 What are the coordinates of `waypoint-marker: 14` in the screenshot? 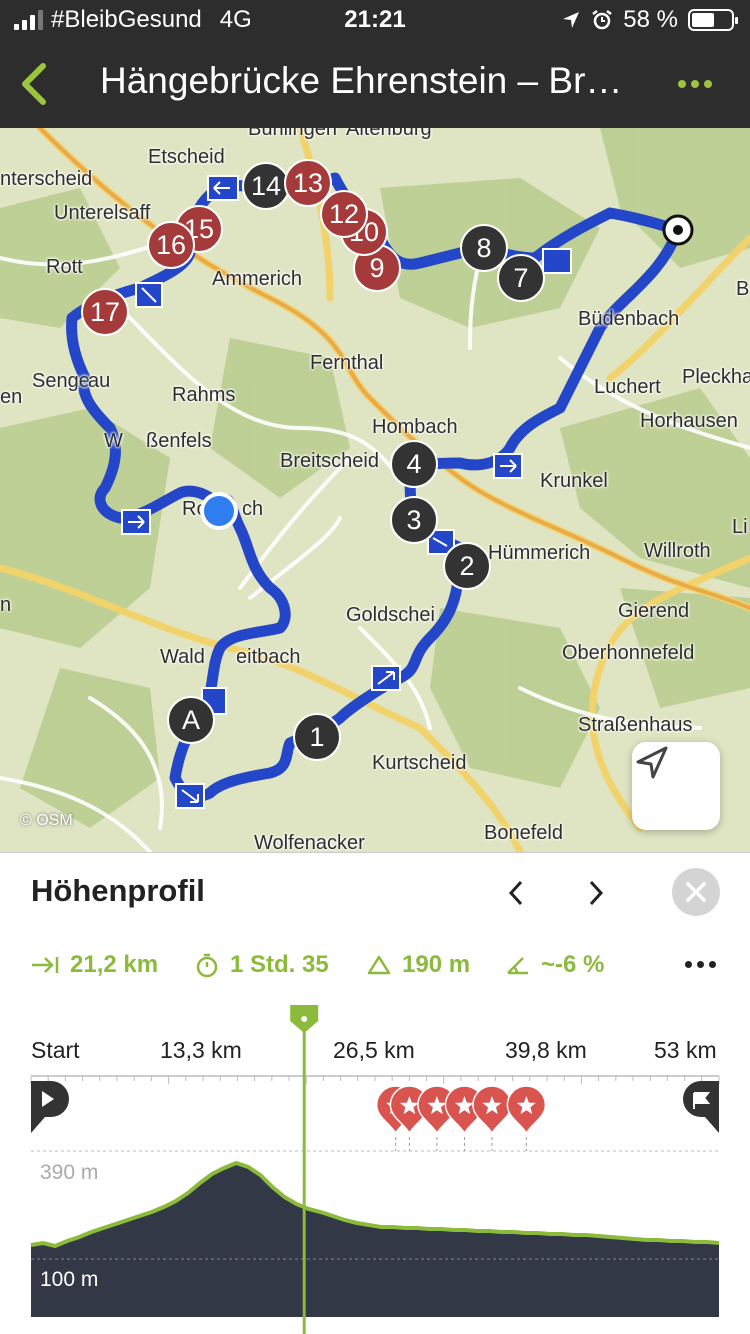 It's located at (266, 186).